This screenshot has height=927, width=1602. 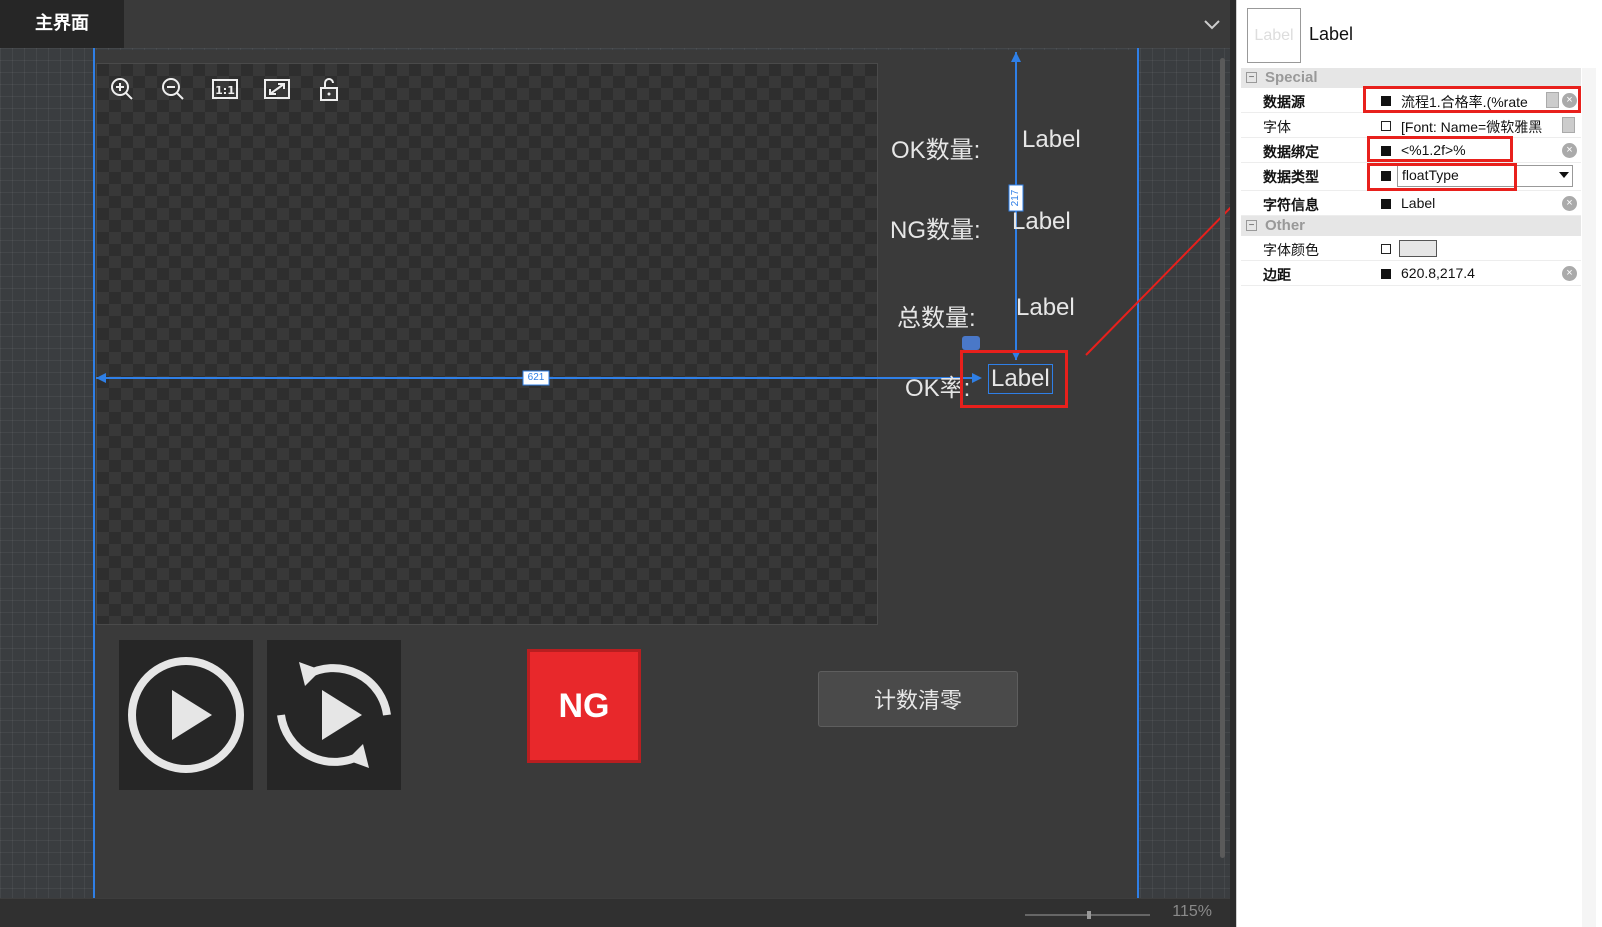 I want to click on prop-row-margin: 边距 620.8,217.4 ×, so click(x=1411, y=273).